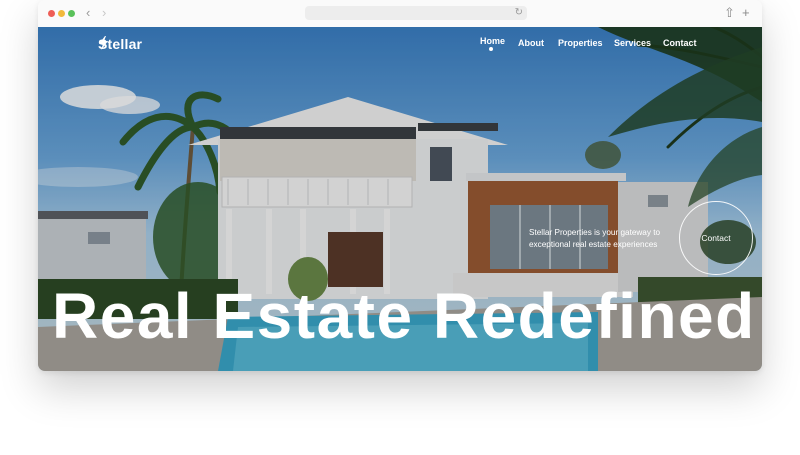 This screenshot has width=800, height=455. Describe the element at coordinates (519, 13) in the screenshot. I see `reload-icon: ↻` at that location.